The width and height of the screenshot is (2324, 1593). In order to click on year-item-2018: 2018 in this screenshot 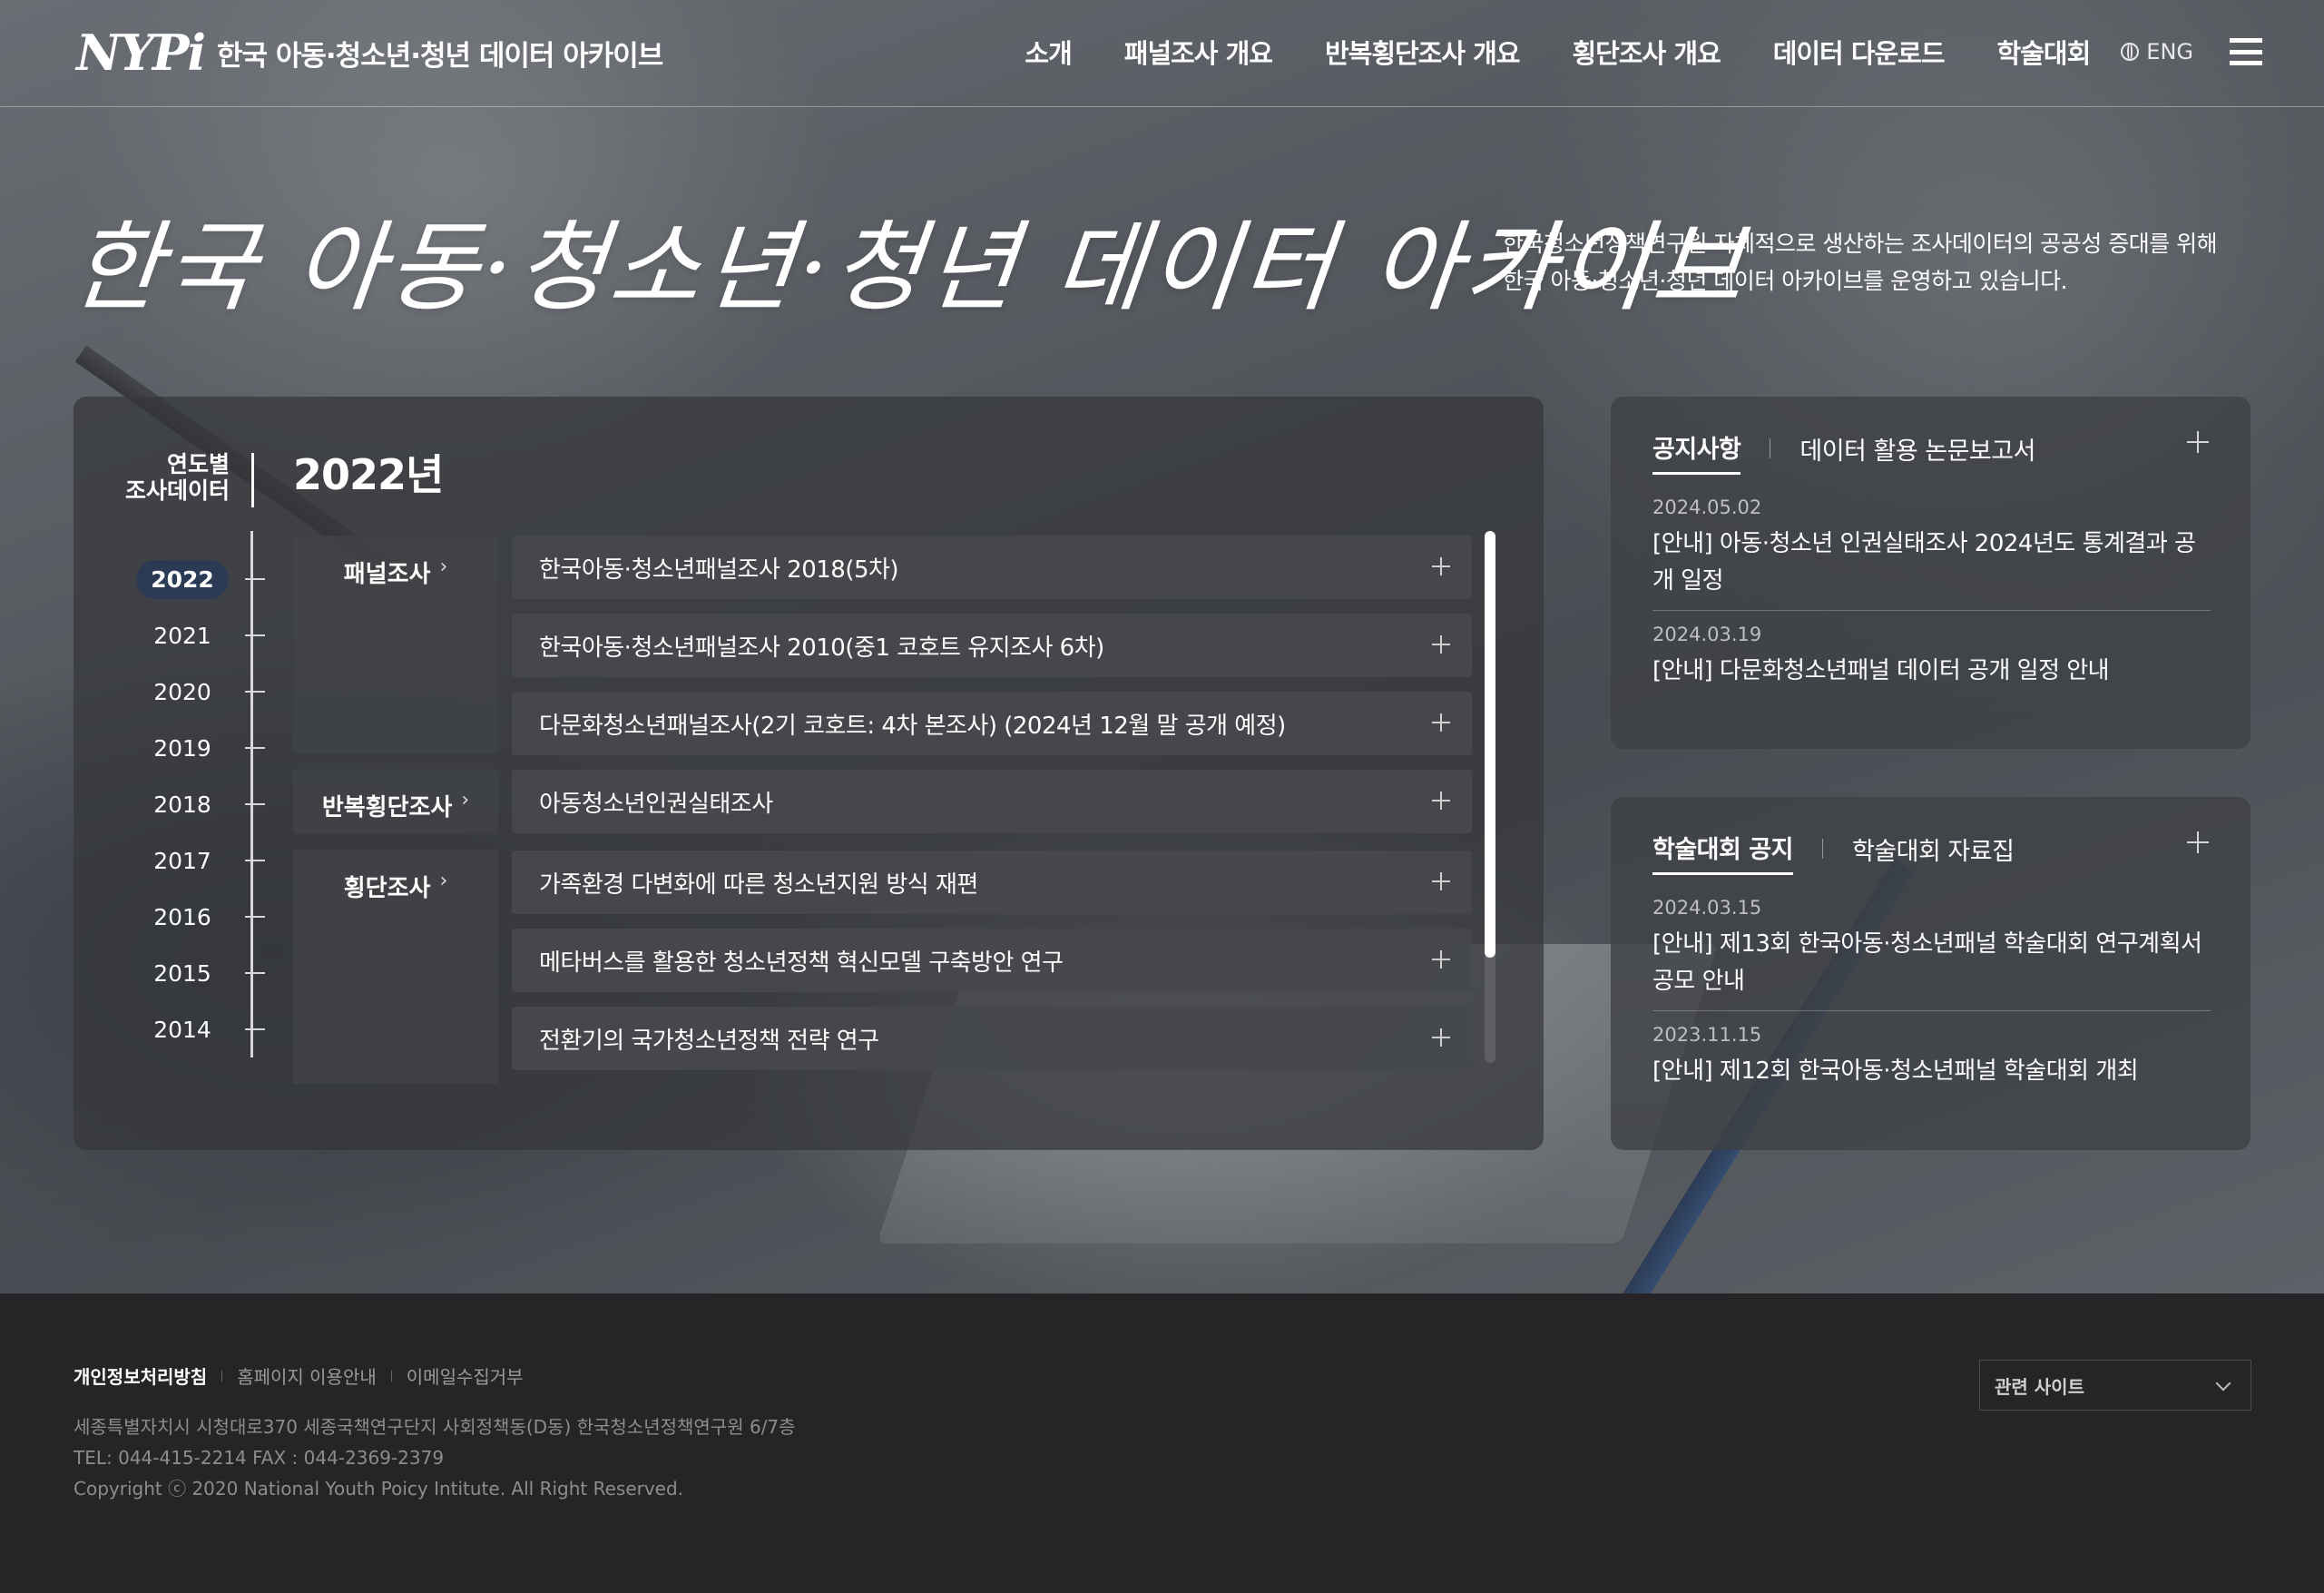, I will do `click(201, 804)`.